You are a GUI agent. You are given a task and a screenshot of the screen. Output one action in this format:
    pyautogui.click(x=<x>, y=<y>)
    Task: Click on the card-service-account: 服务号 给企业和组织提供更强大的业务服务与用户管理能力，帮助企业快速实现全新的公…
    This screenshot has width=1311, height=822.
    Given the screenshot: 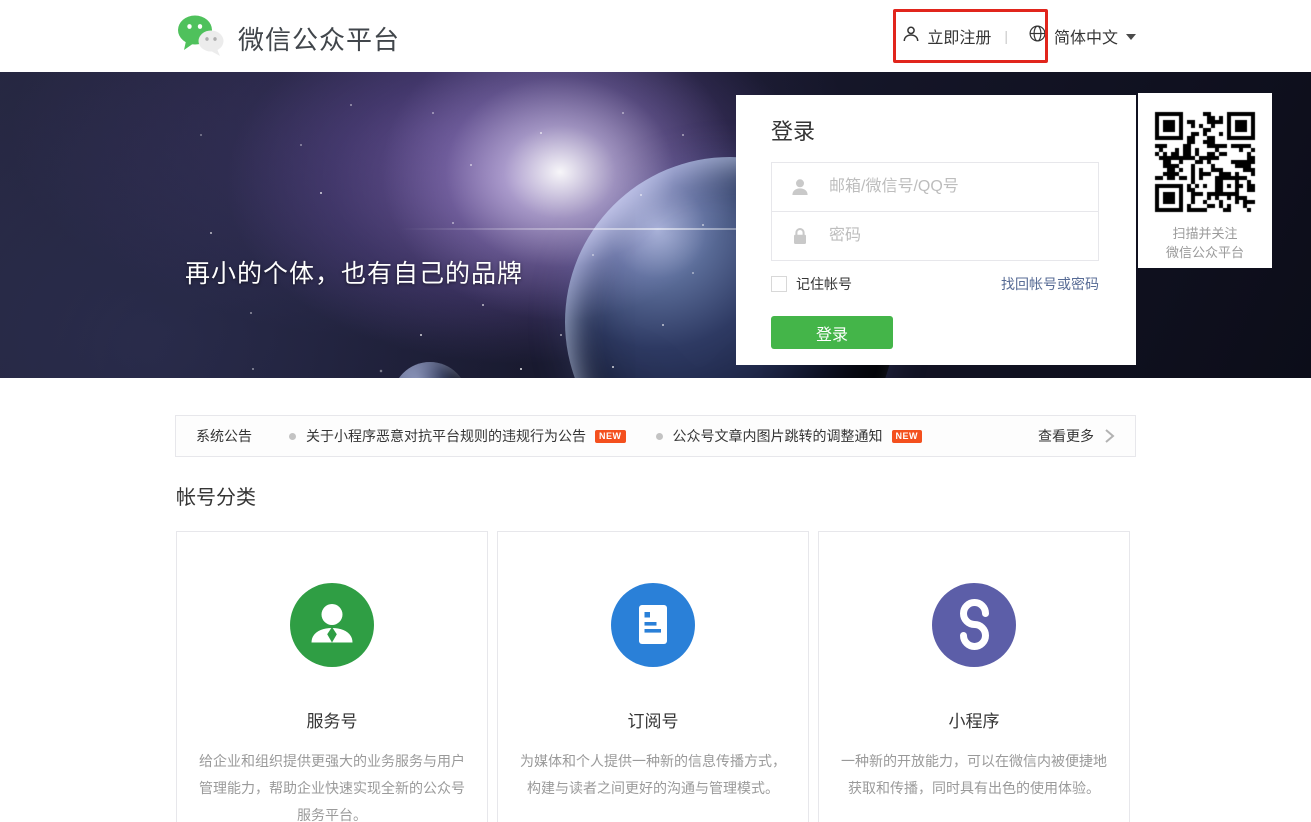 What is the action you would take?
    pyautogui.click(x=332, y=676)
    